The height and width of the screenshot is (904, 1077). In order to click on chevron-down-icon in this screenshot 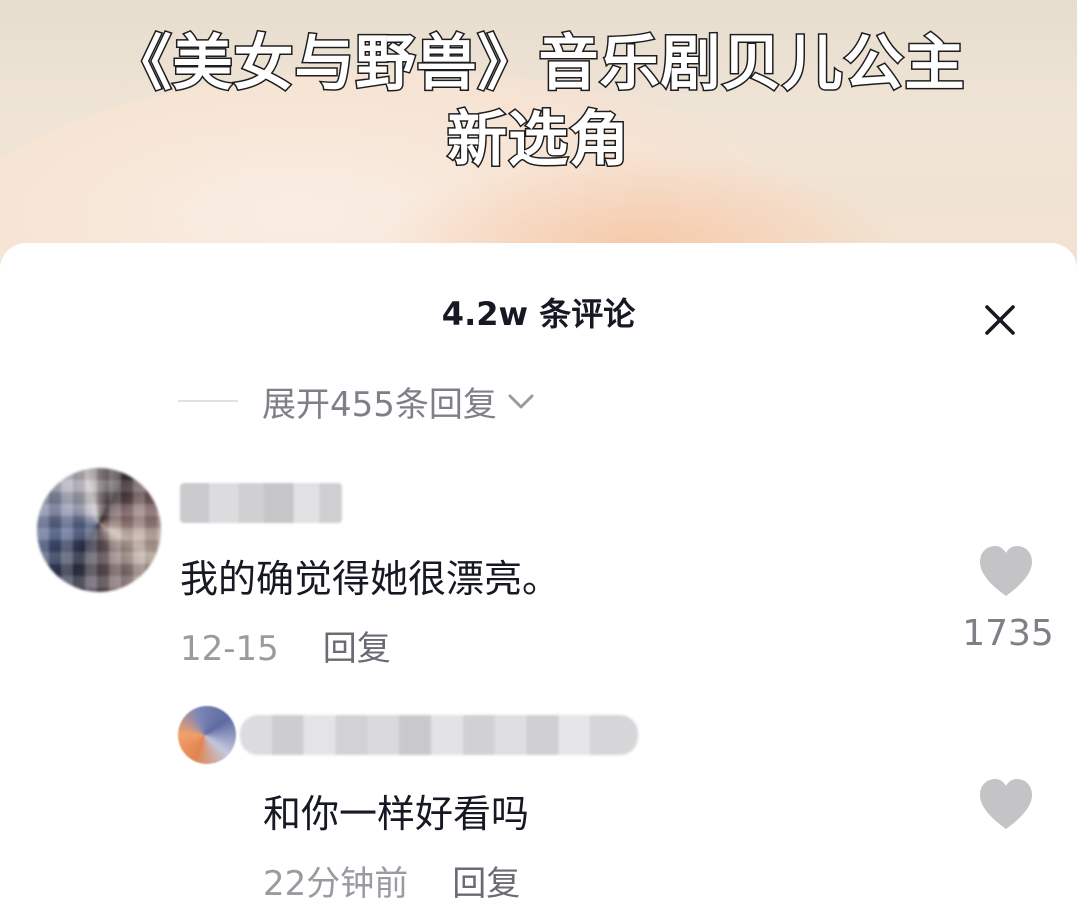, I will do `click(521, 401)`.